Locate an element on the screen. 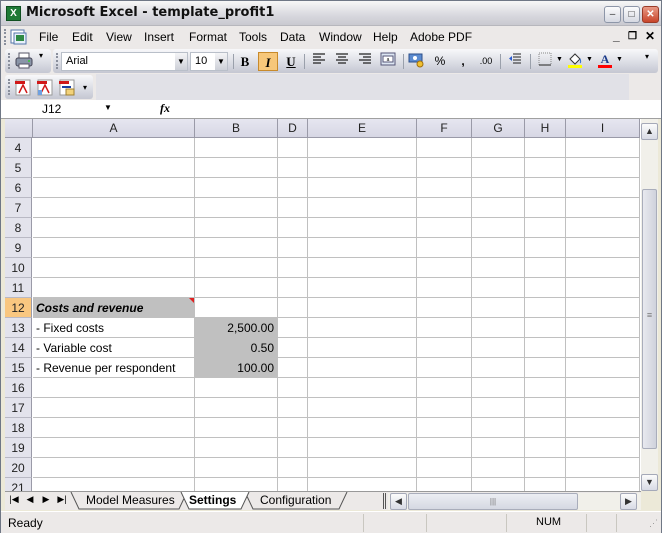 This screenshot has height=533, width=662. font-color-dropdown-icon: ▼ is located at coordinates (619, 59).